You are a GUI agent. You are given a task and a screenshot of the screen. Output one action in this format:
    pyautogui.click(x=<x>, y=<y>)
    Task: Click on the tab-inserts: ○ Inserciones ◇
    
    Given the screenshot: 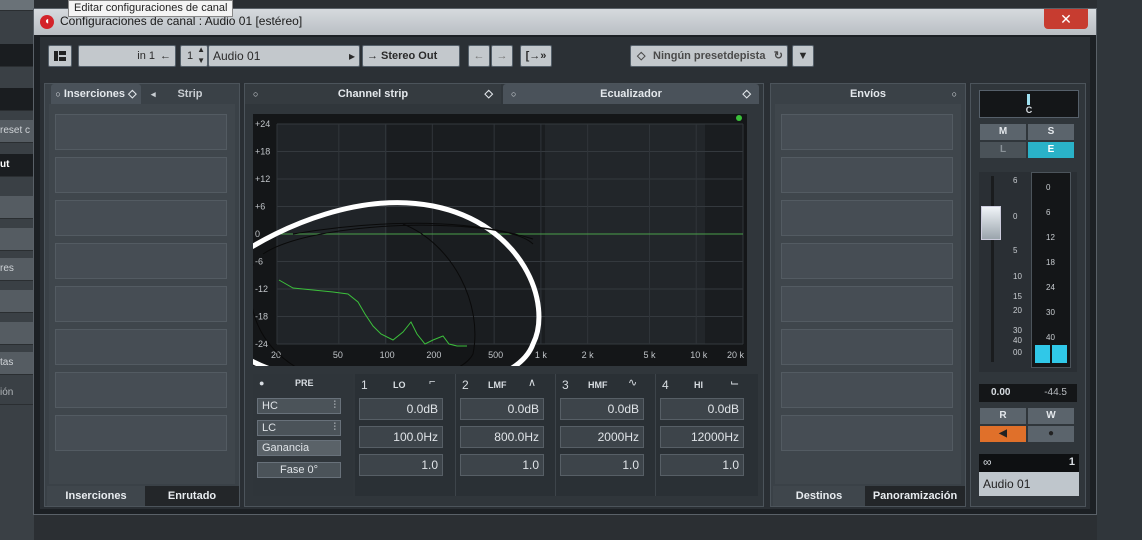 What is the action you would take?
    pyautogui.click(x=96, y=94)
    